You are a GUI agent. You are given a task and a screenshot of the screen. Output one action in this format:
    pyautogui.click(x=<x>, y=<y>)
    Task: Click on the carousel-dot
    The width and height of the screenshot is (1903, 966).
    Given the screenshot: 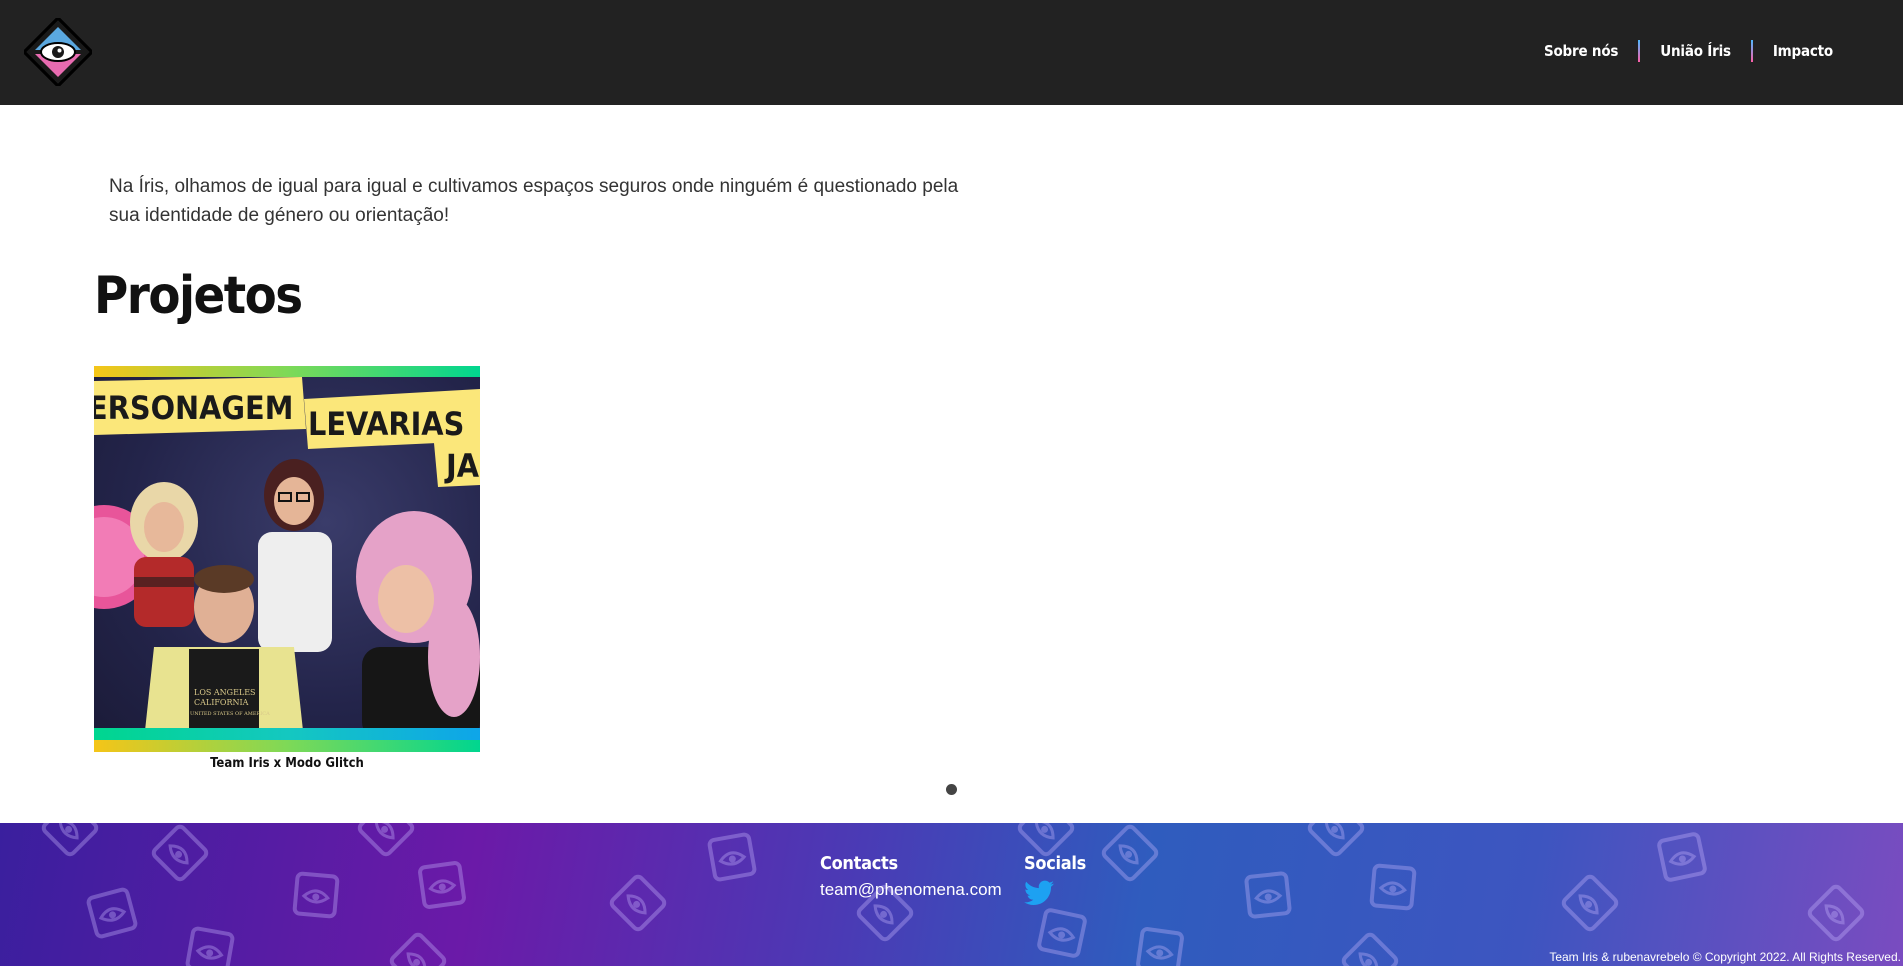 What is the action you would take?
    pyautogui.click(x=951, y=789)
    